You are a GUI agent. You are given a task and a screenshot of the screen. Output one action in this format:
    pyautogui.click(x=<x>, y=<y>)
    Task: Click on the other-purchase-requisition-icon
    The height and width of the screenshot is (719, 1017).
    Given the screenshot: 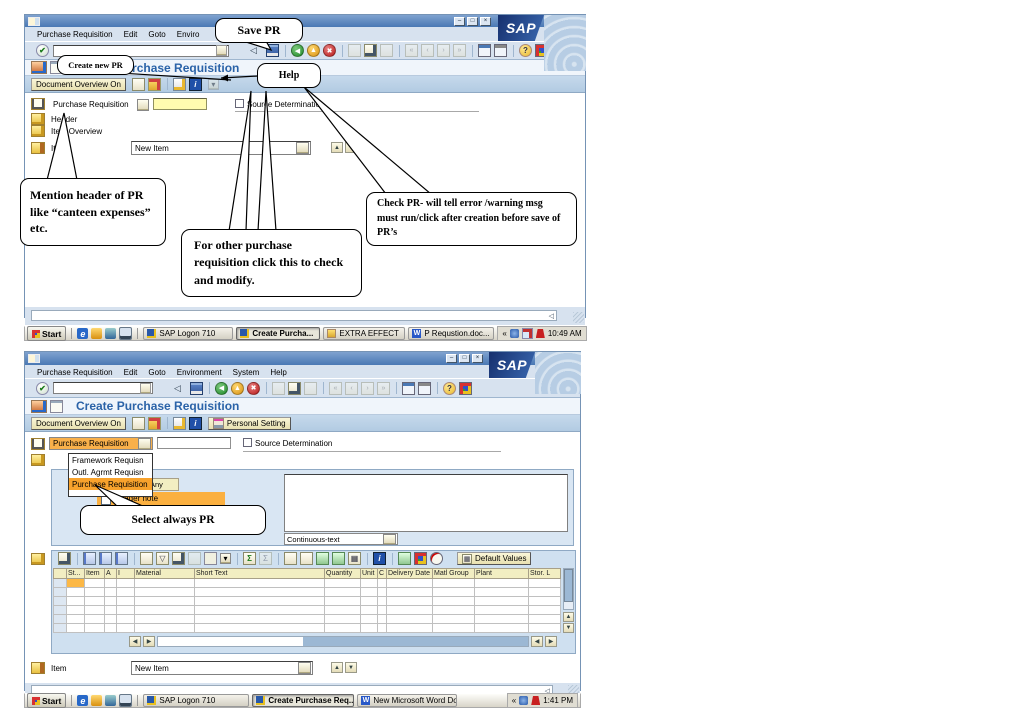 What is the action you would take?
    pyautogui.click(x=154, y=423)
    